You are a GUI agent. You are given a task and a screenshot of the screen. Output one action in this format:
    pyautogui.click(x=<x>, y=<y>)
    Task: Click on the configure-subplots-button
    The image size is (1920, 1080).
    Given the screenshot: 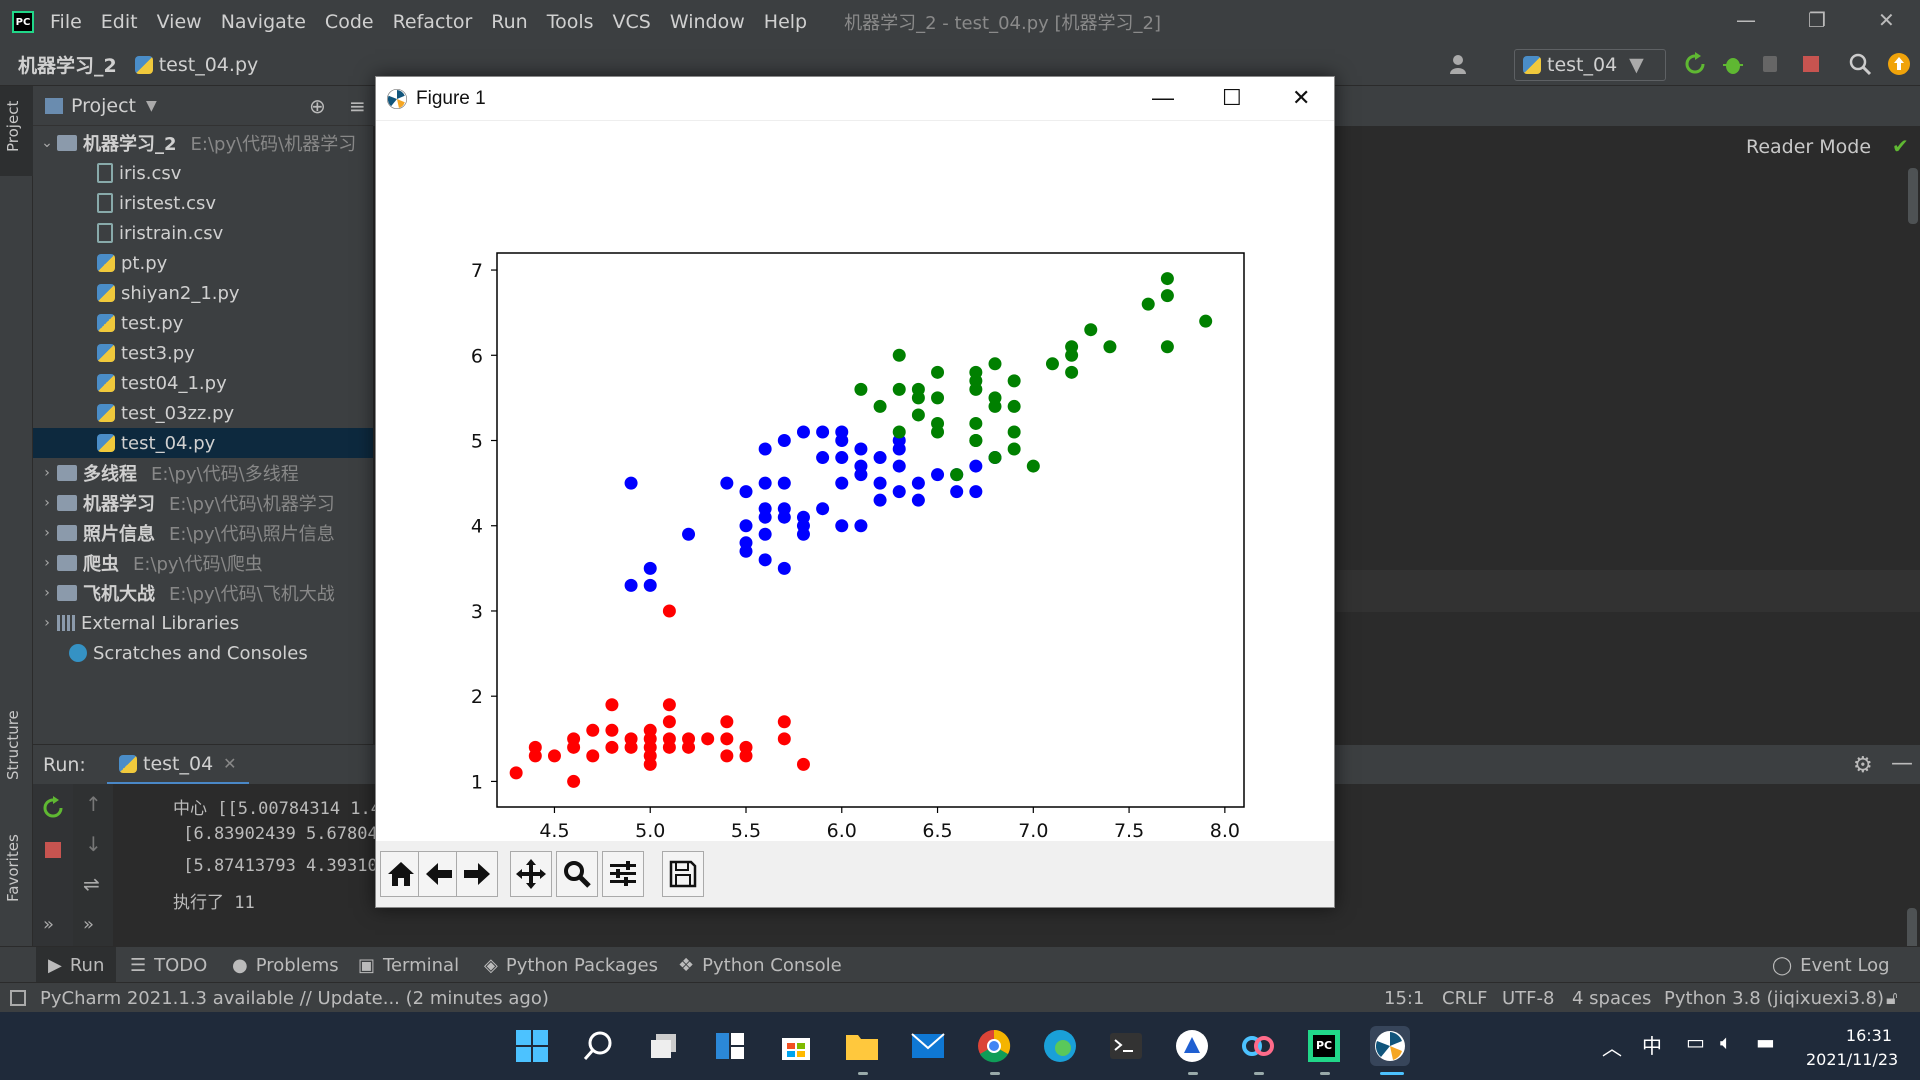 What is the action you would take?
    pyautogui.click(x=623, y=874)
    